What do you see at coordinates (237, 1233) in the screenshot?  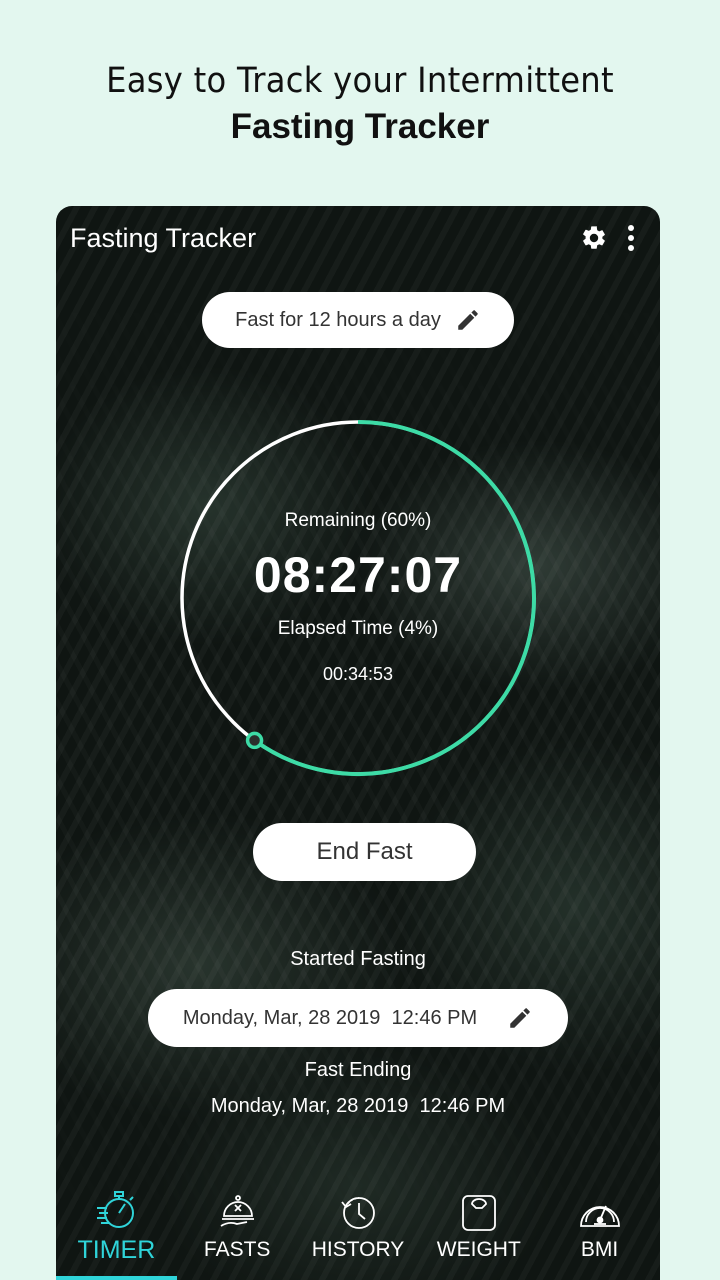 I see `tab-fasts: FASTS` at bounding box center [237, 1233].